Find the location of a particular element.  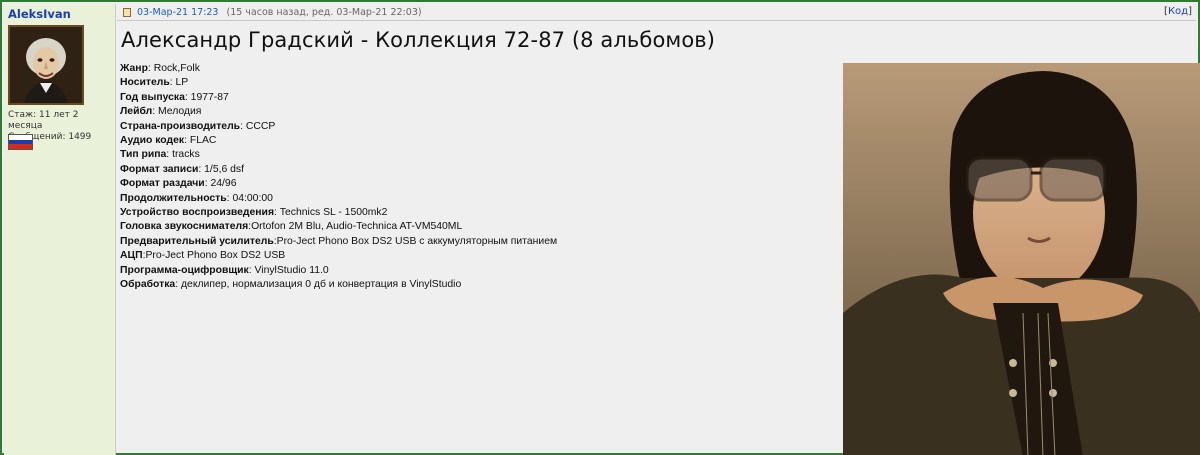

post-edit-info: (15 часов назад, ред. 03-Мар-21 22:03) is located at coordinates (324, 12).